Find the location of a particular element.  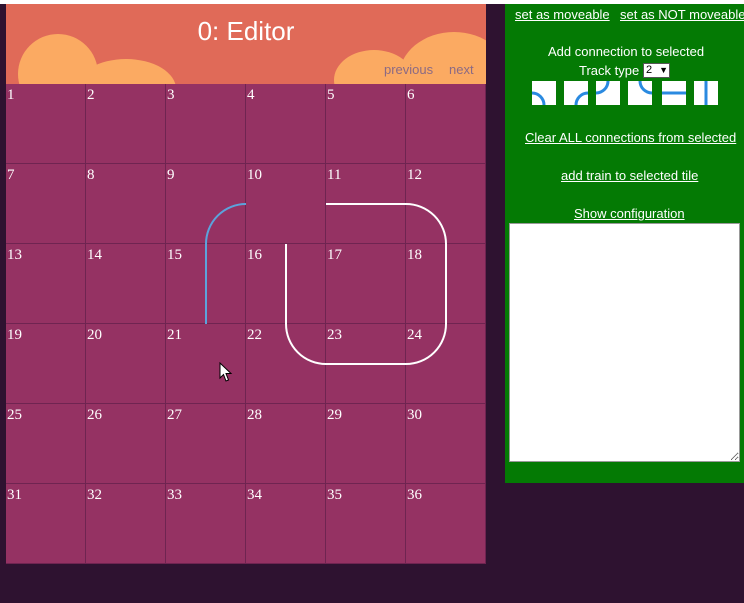

track-type-select: 2 ▼ is located at coordinates (656, 70).